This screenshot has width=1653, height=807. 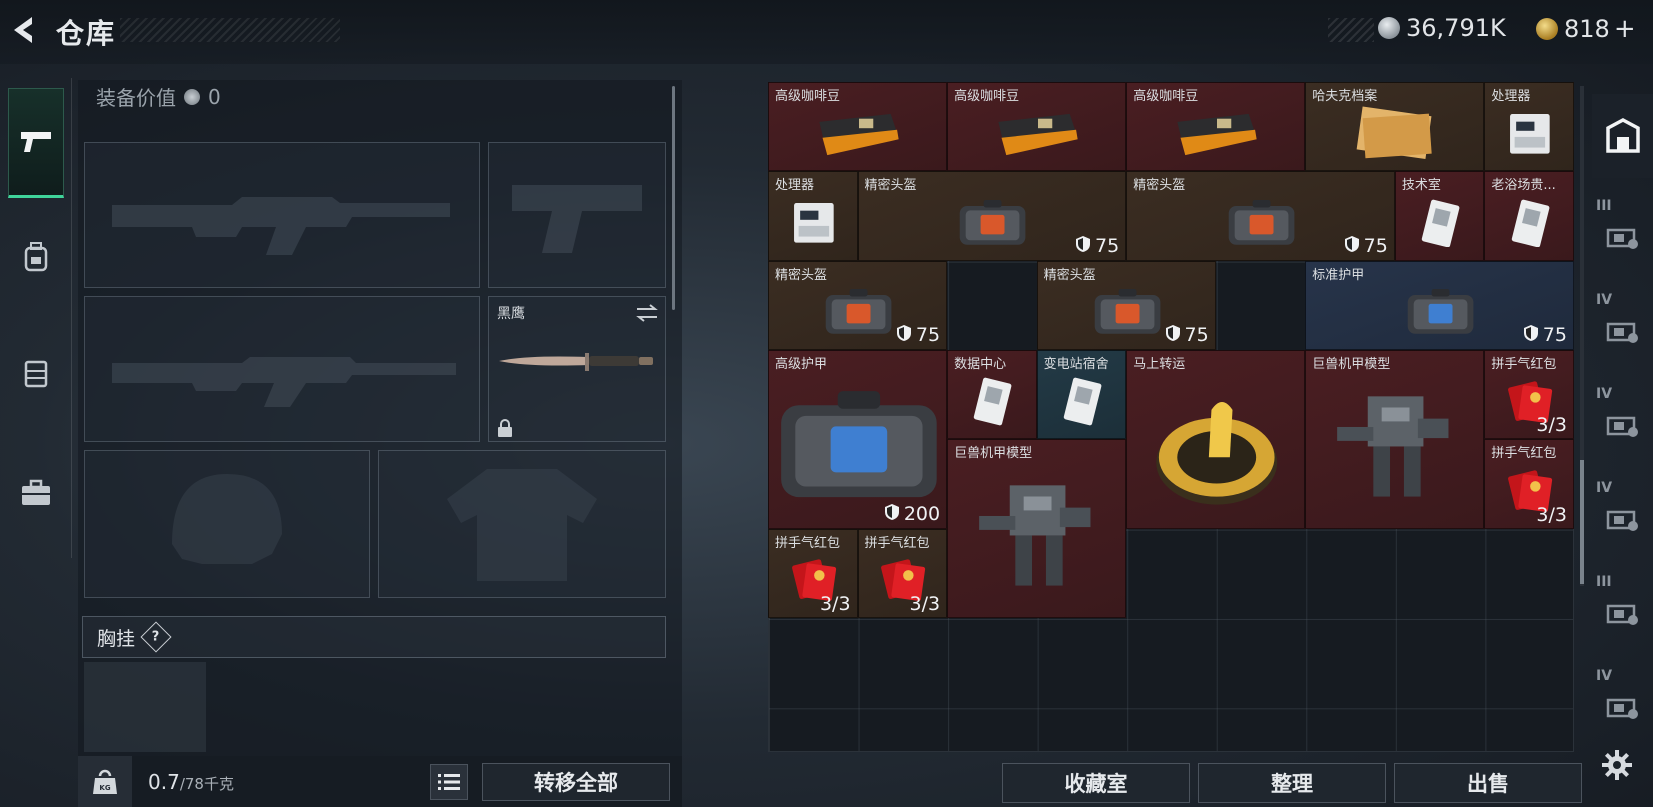 I want to click on coffee-tin-icon, so click(x=1036, y=133).